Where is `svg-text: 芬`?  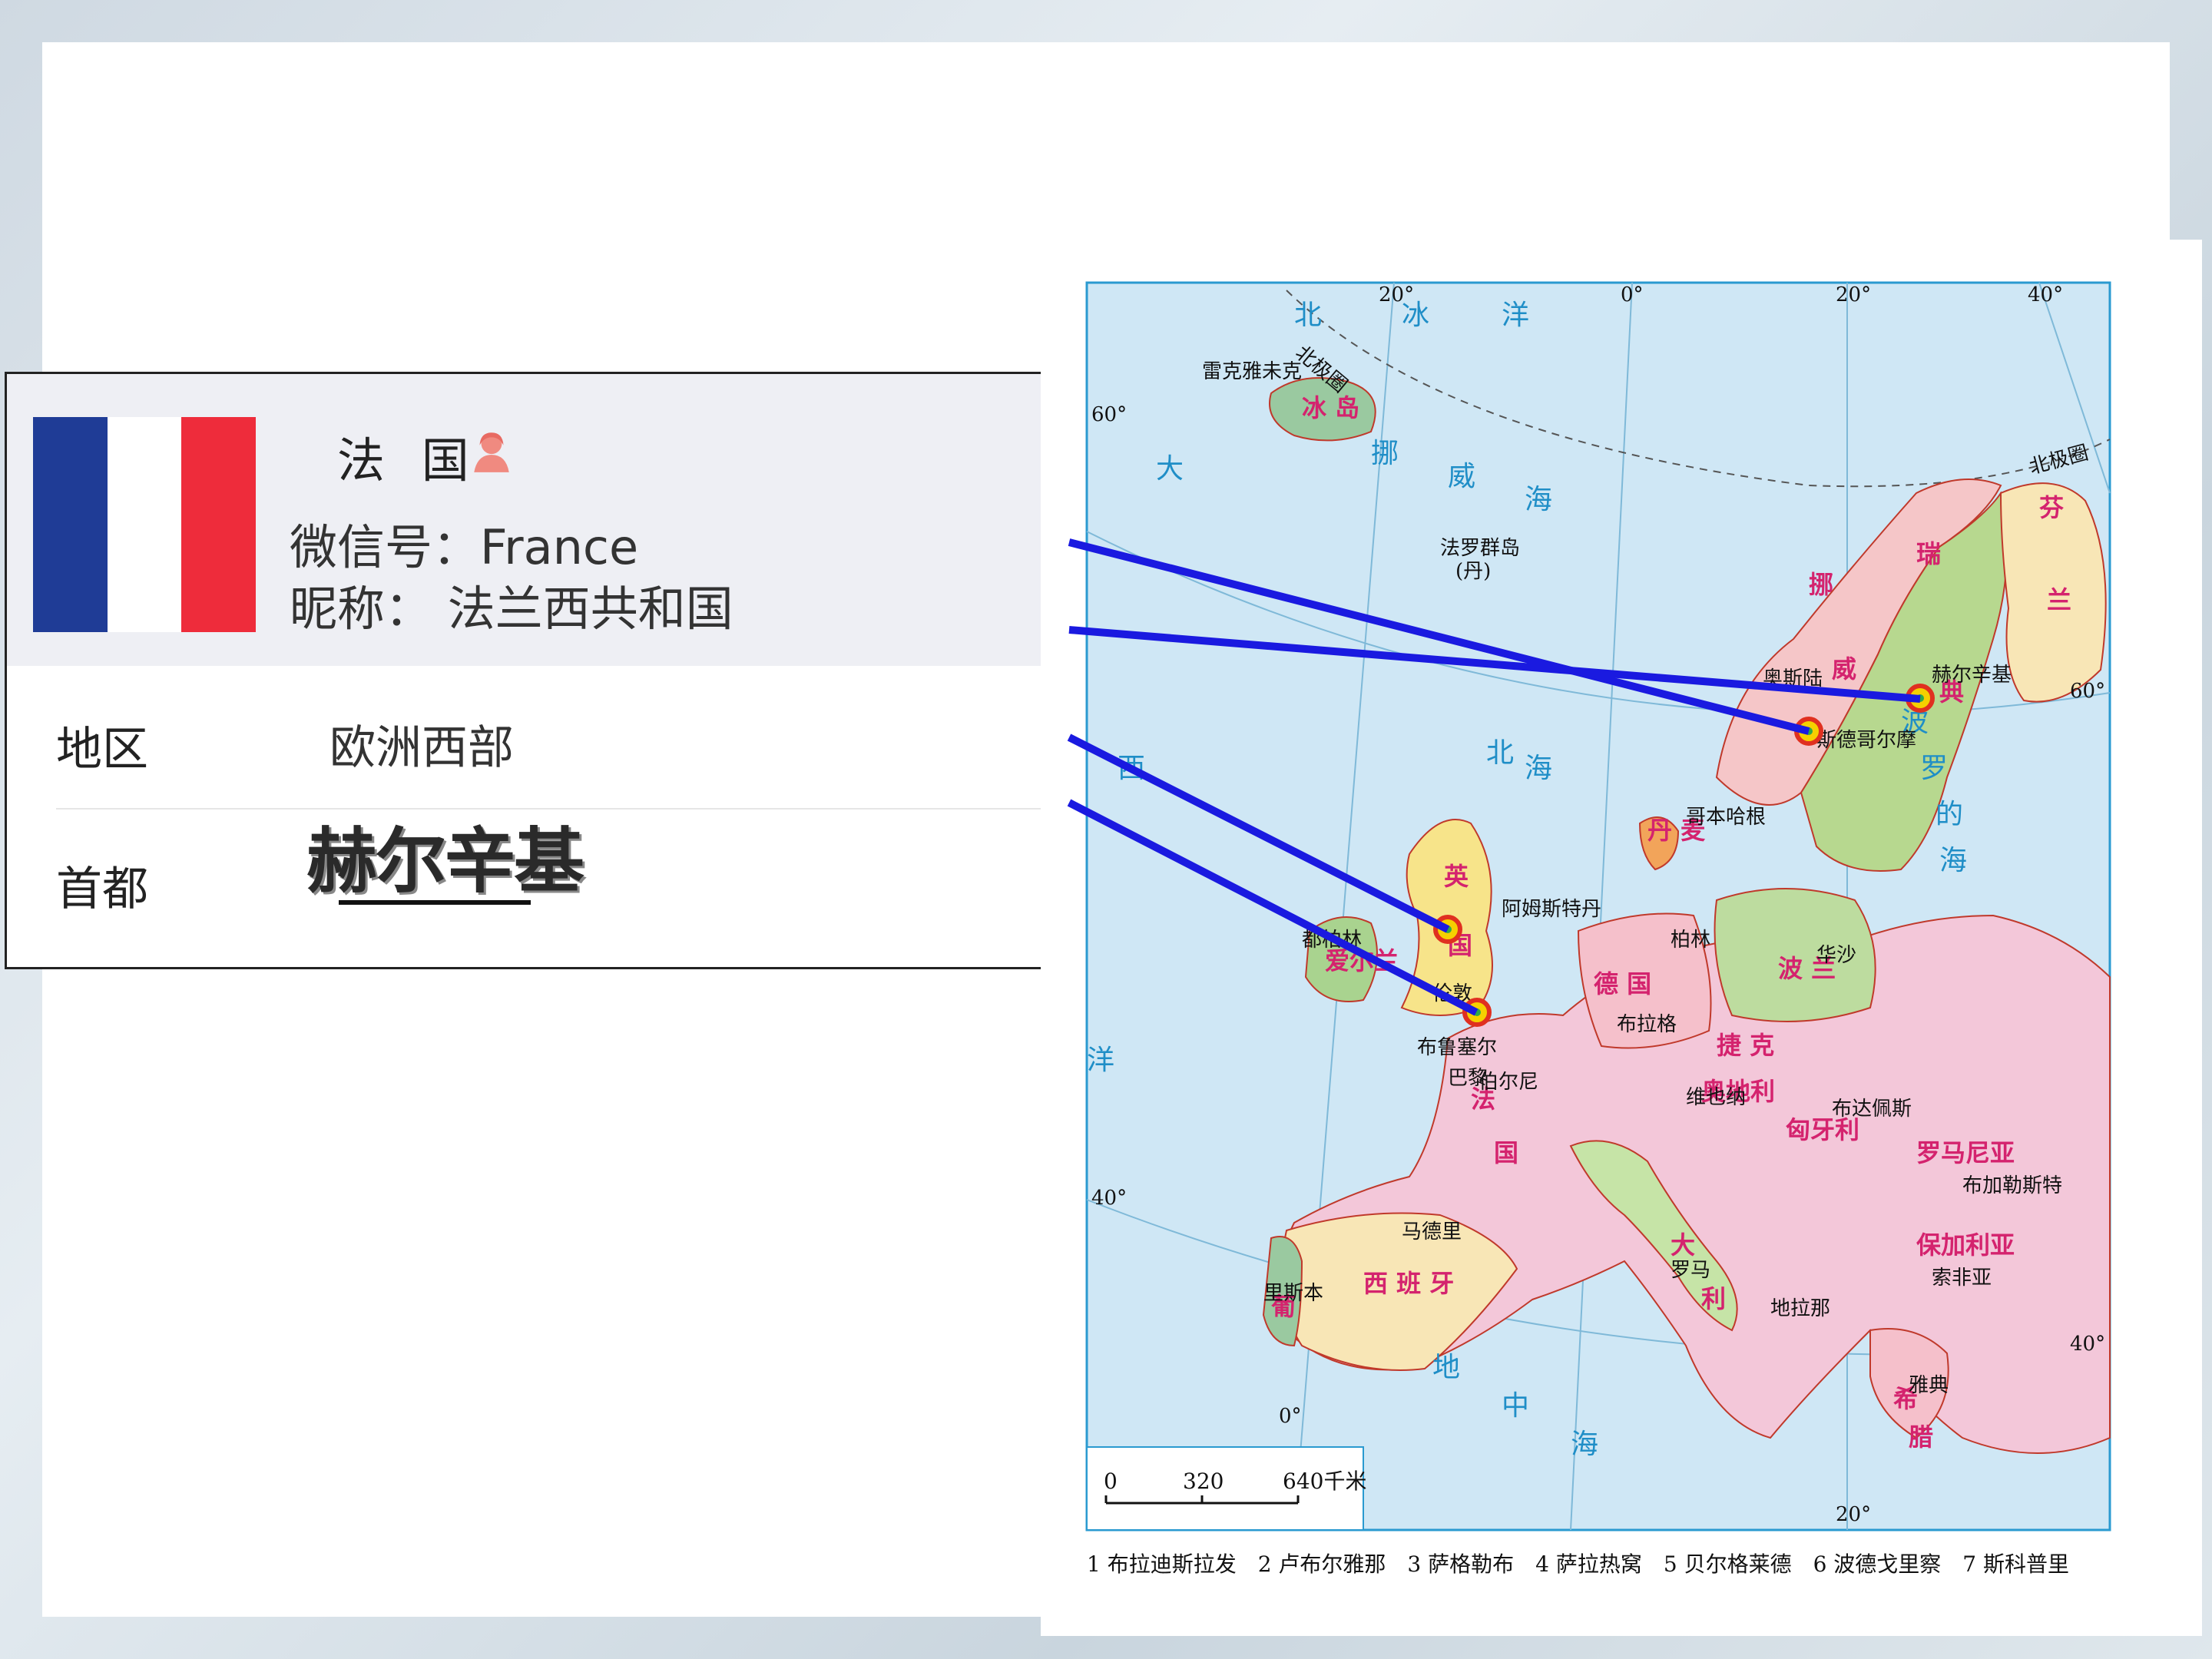 svg-text: 芬 is located at coordinates (2051, 507).